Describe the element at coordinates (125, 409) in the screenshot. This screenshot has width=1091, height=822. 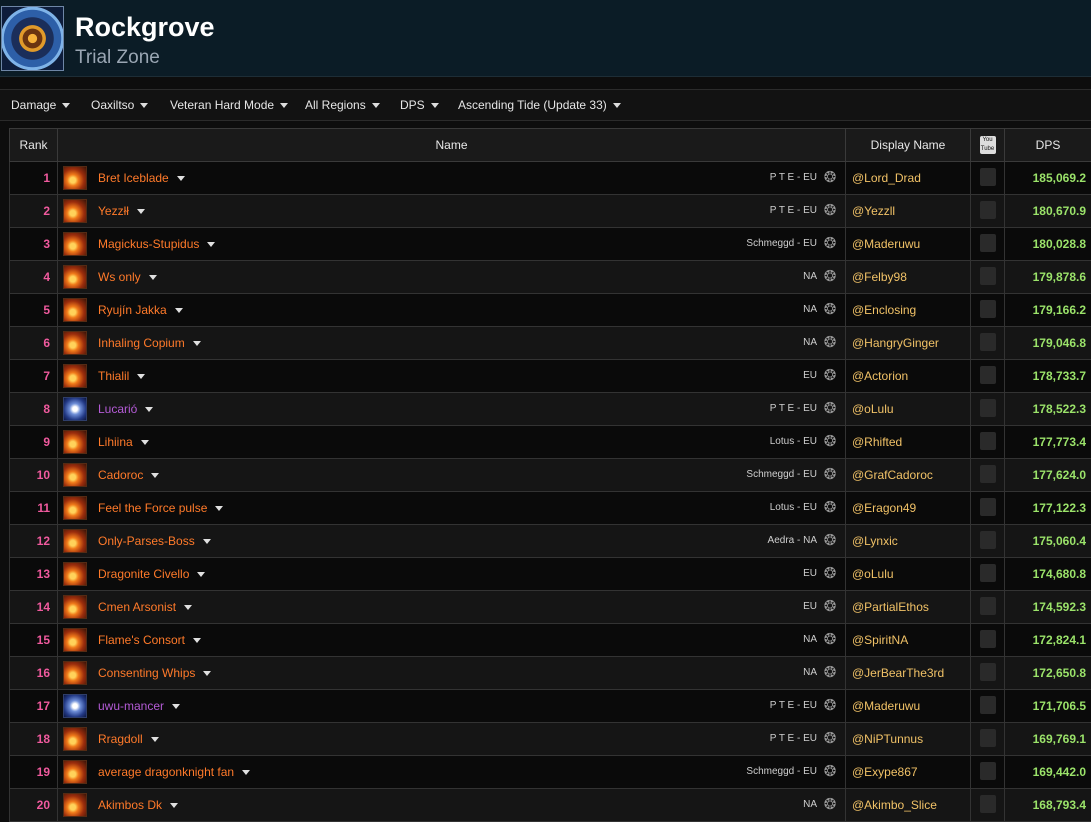
I see `player-name-link: Lucarió` at that location.